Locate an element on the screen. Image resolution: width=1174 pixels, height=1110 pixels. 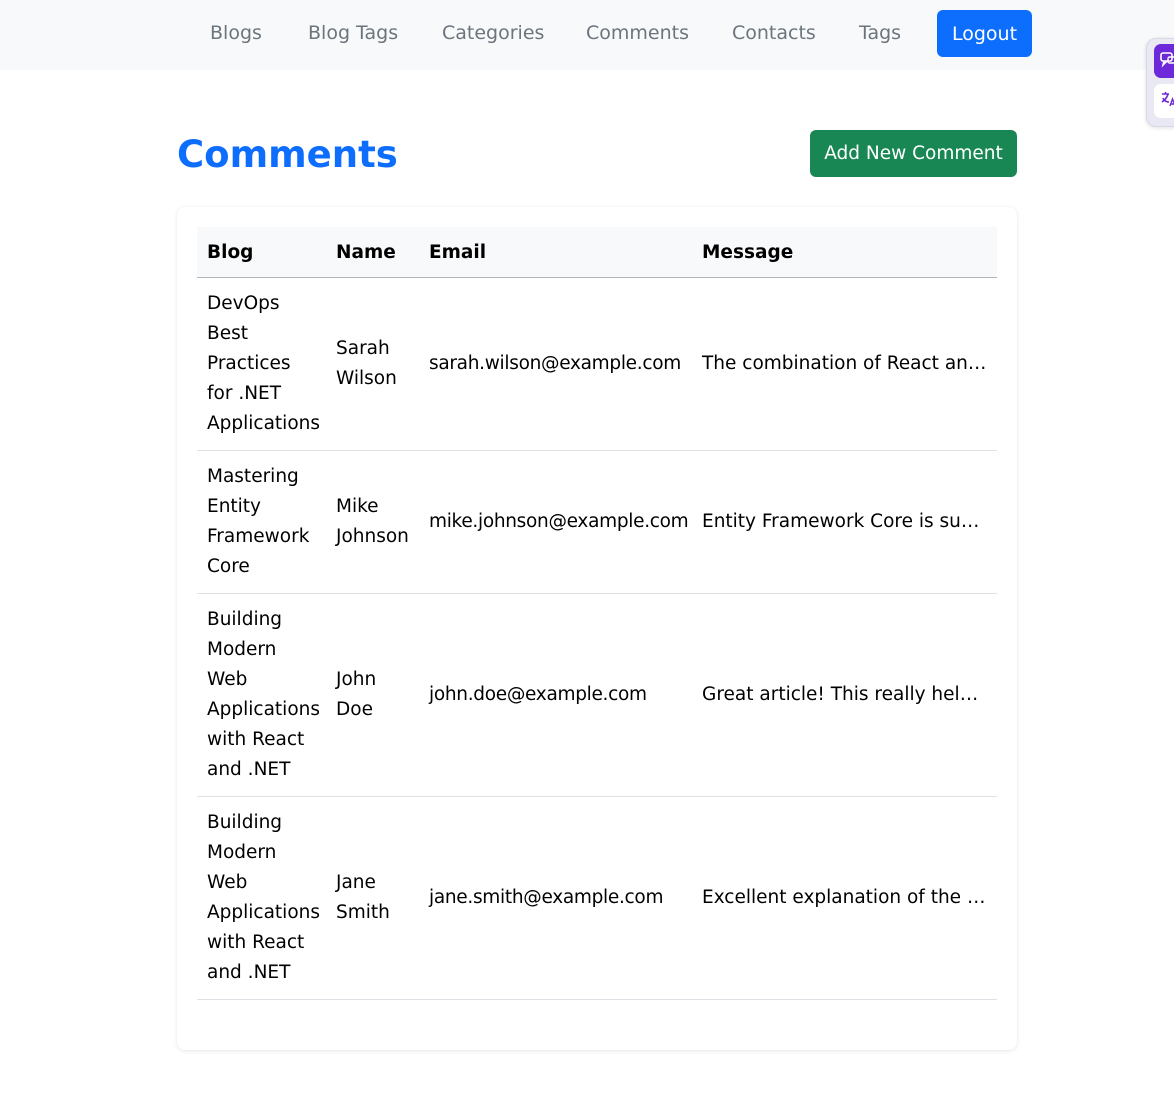
browser-extension-widget is located at coordinates (1160, 82).